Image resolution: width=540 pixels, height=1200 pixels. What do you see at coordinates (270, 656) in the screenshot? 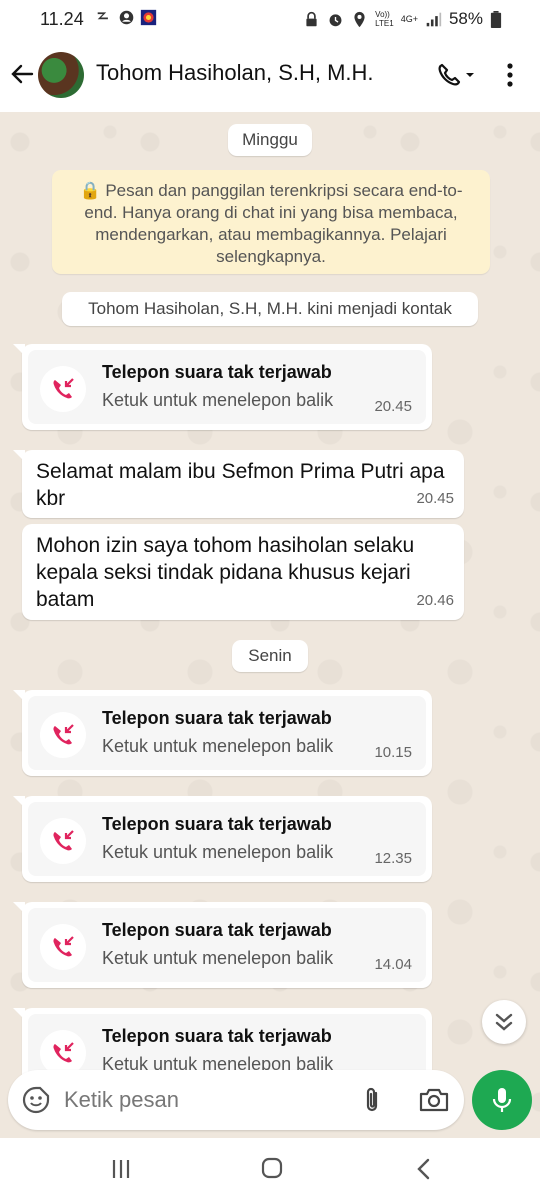
I see `date-separator: Senin` at bounding box center [270, 656].